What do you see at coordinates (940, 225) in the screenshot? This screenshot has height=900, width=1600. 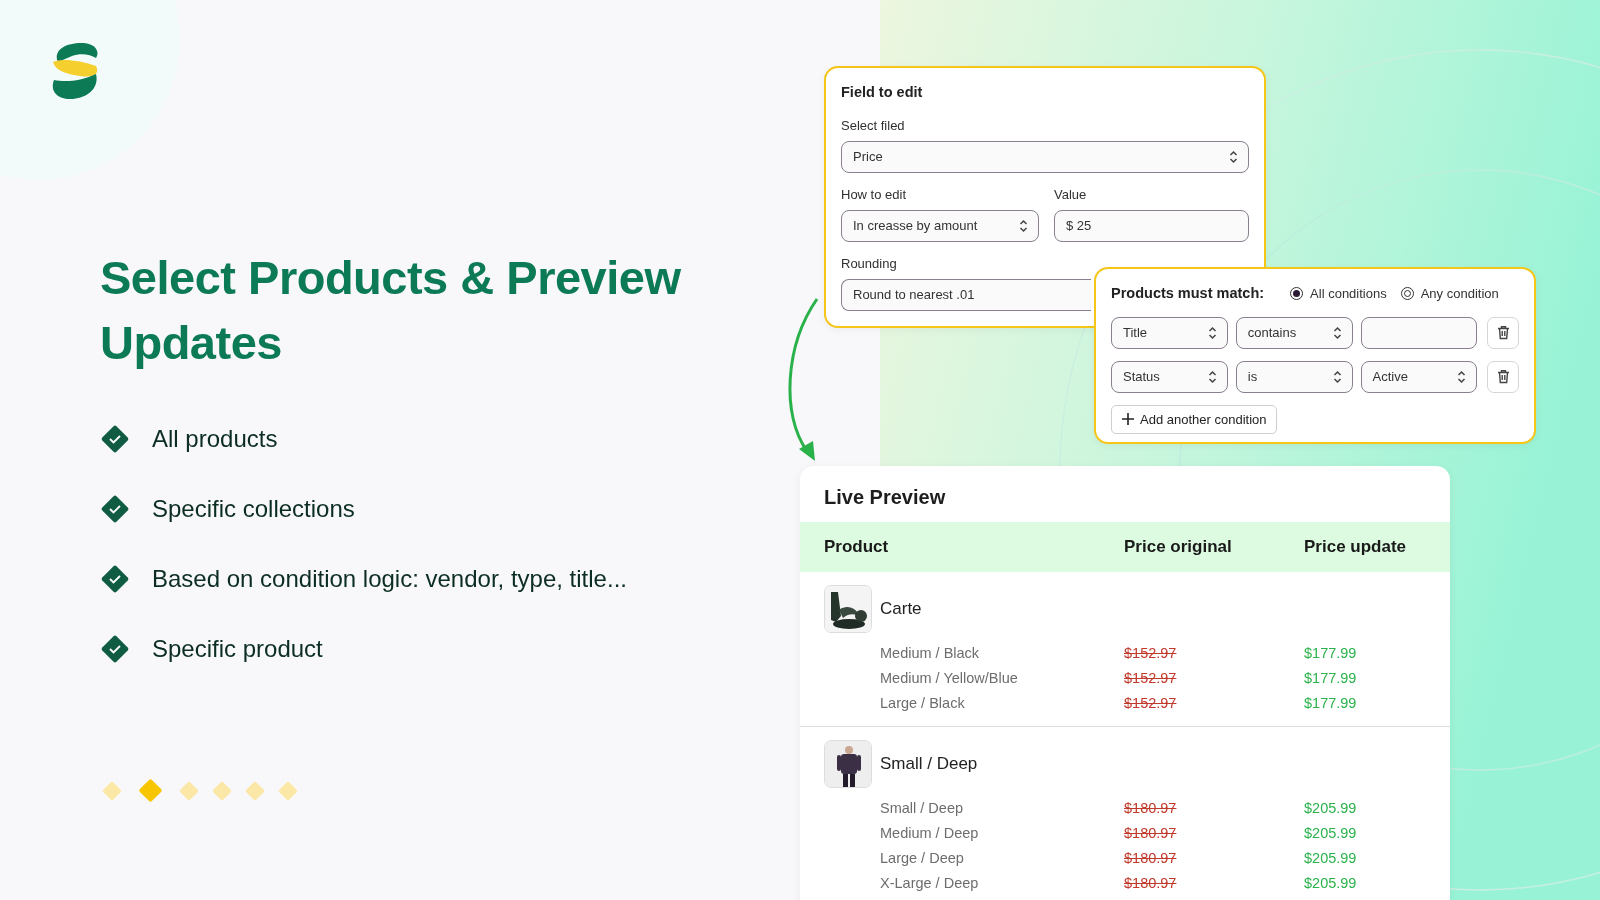 I see `dropdown: In creasse by amount` at bounding box center [940, 225].